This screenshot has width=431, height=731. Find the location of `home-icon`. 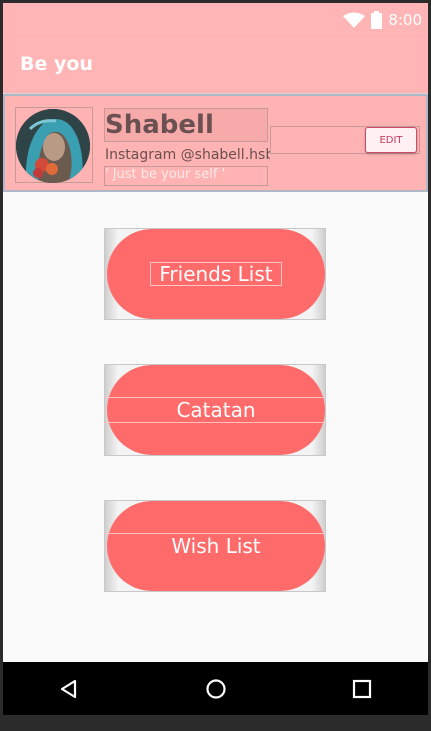

home-icon is located at coordinates (216, 689).